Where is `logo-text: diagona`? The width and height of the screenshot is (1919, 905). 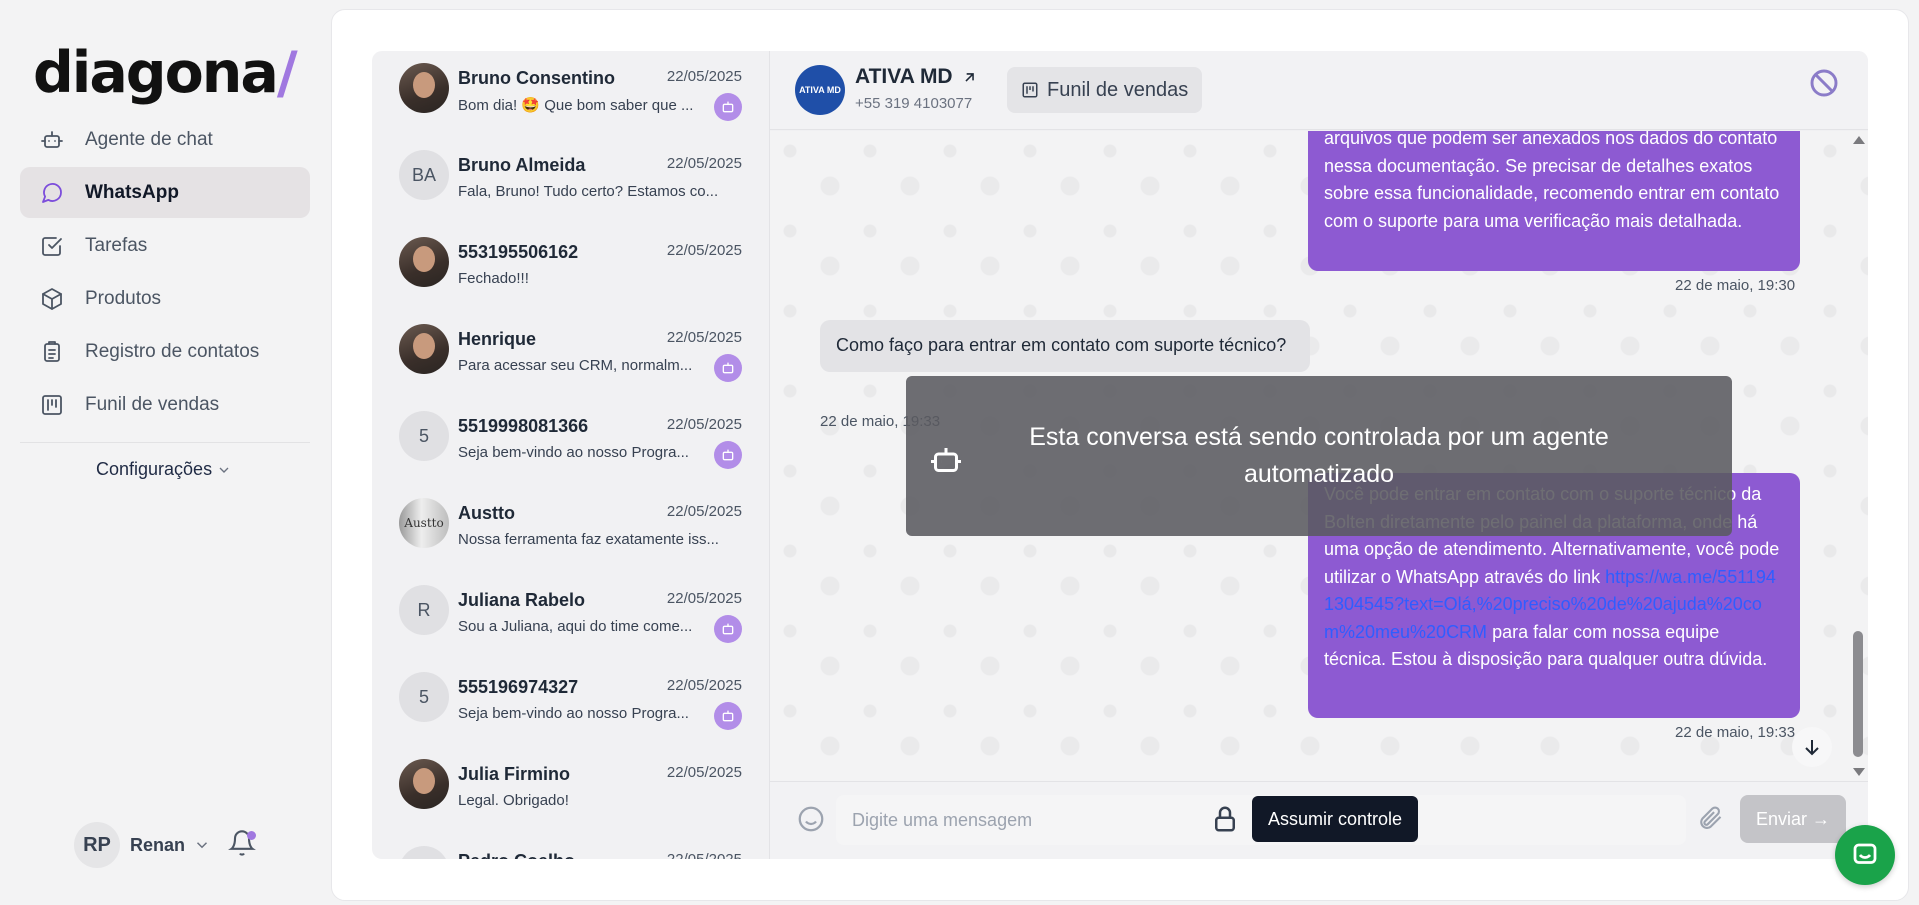
logo-text: diagona is located at coordinates (156, 73).